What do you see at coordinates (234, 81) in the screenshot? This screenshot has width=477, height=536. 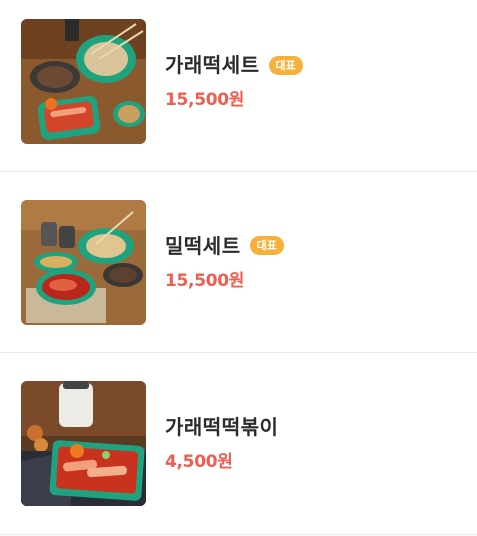 I see `menu-item-info: 가래떡세트 대표 15,500원` at bounding box center [234, 81].